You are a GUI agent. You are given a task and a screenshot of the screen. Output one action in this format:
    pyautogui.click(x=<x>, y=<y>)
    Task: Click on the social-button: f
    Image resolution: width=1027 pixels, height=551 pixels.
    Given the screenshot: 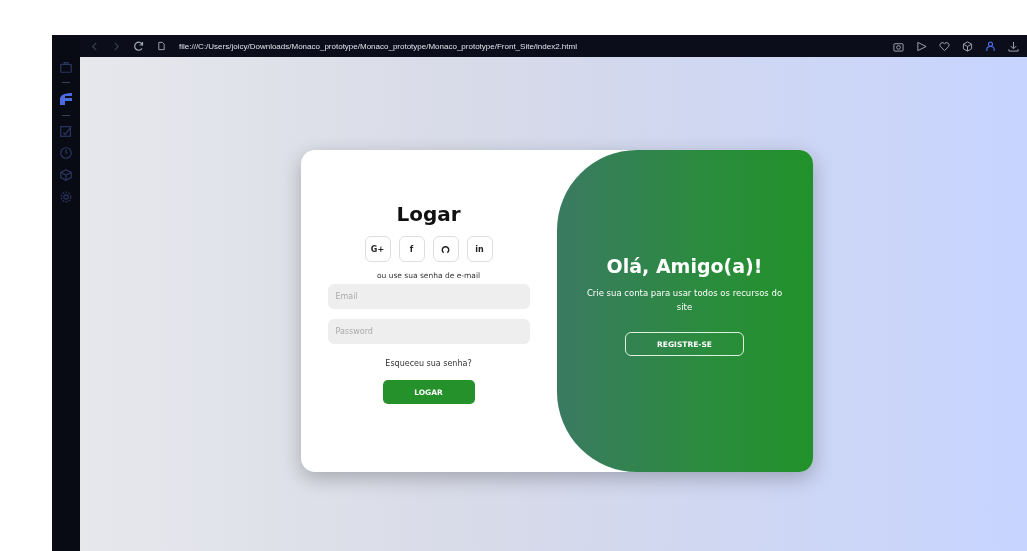 What is the action you would take?
    pyautogui.click(x=411, y=249)
    